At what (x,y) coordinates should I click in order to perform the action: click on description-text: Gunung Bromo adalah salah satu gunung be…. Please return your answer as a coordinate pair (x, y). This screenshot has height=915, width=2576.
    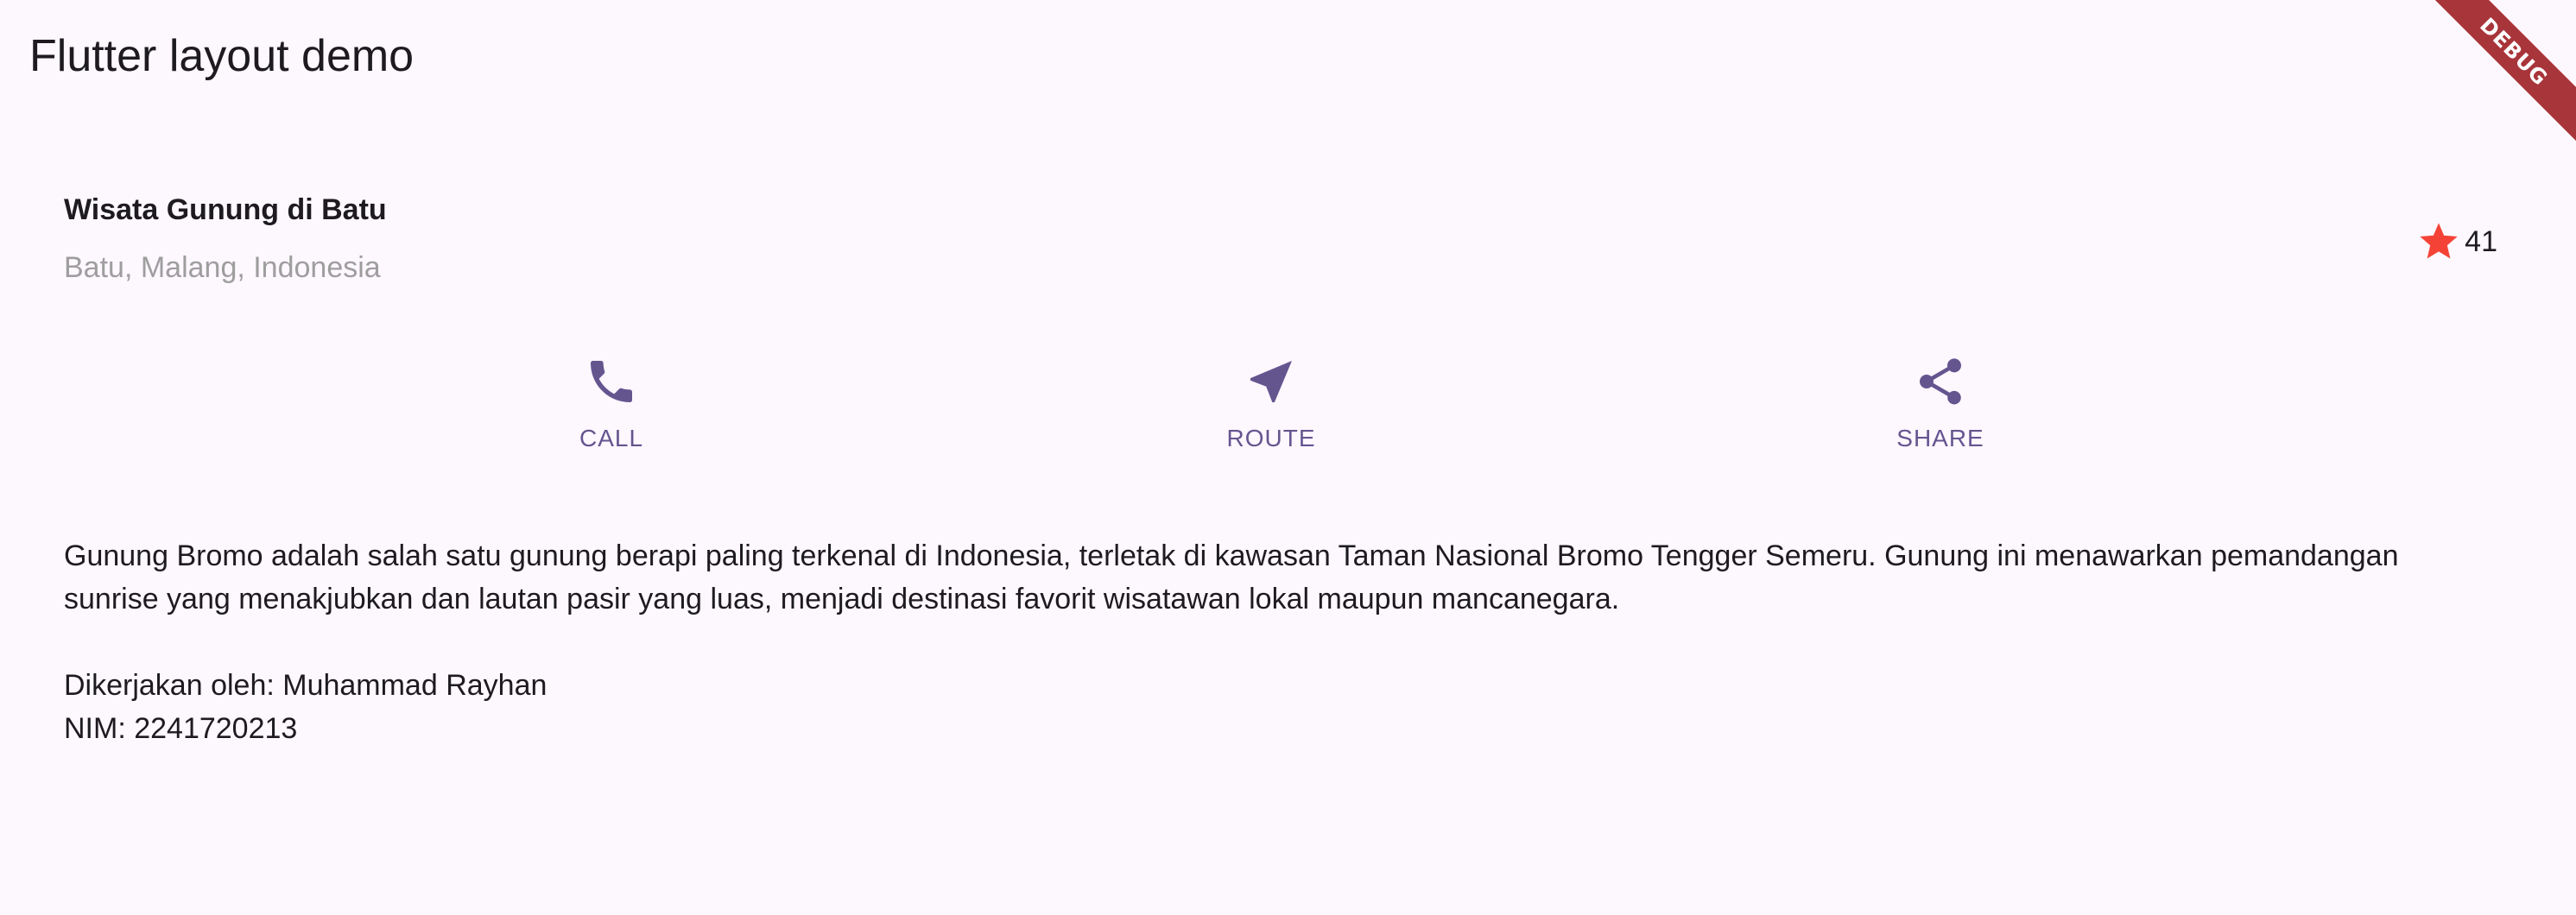
    Looking at the image, I should click on (1231, 577).